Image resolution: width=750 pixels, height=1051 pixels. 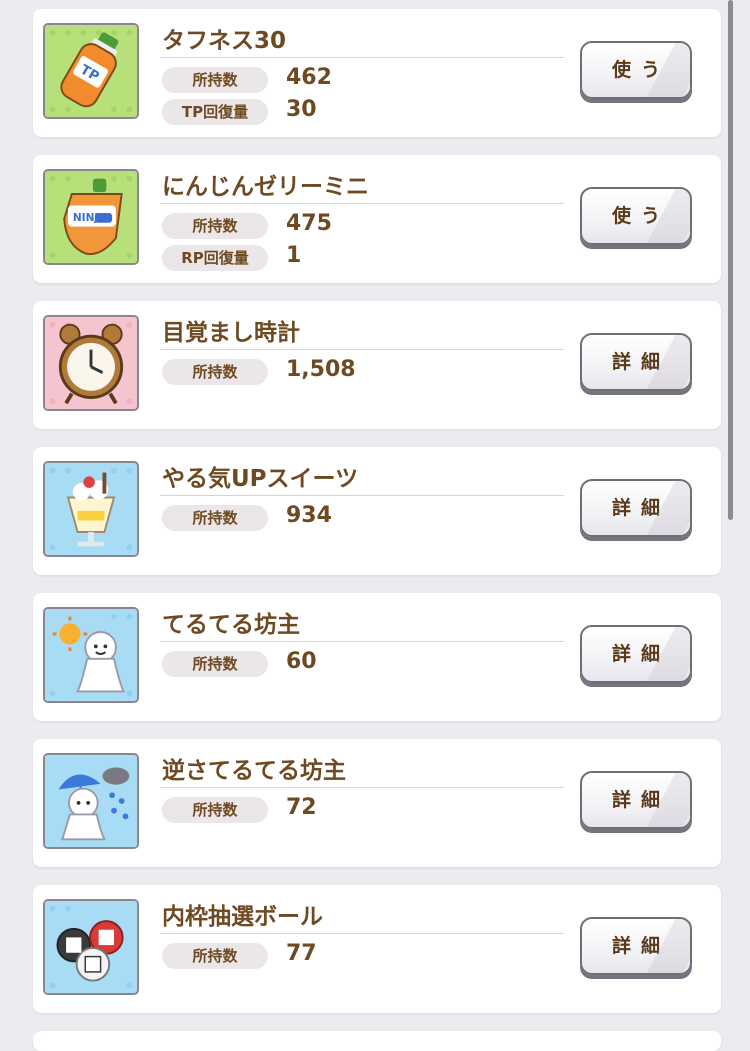 I want to click on item-name: やる気UPスイーツ, so click(x=260, y=479).